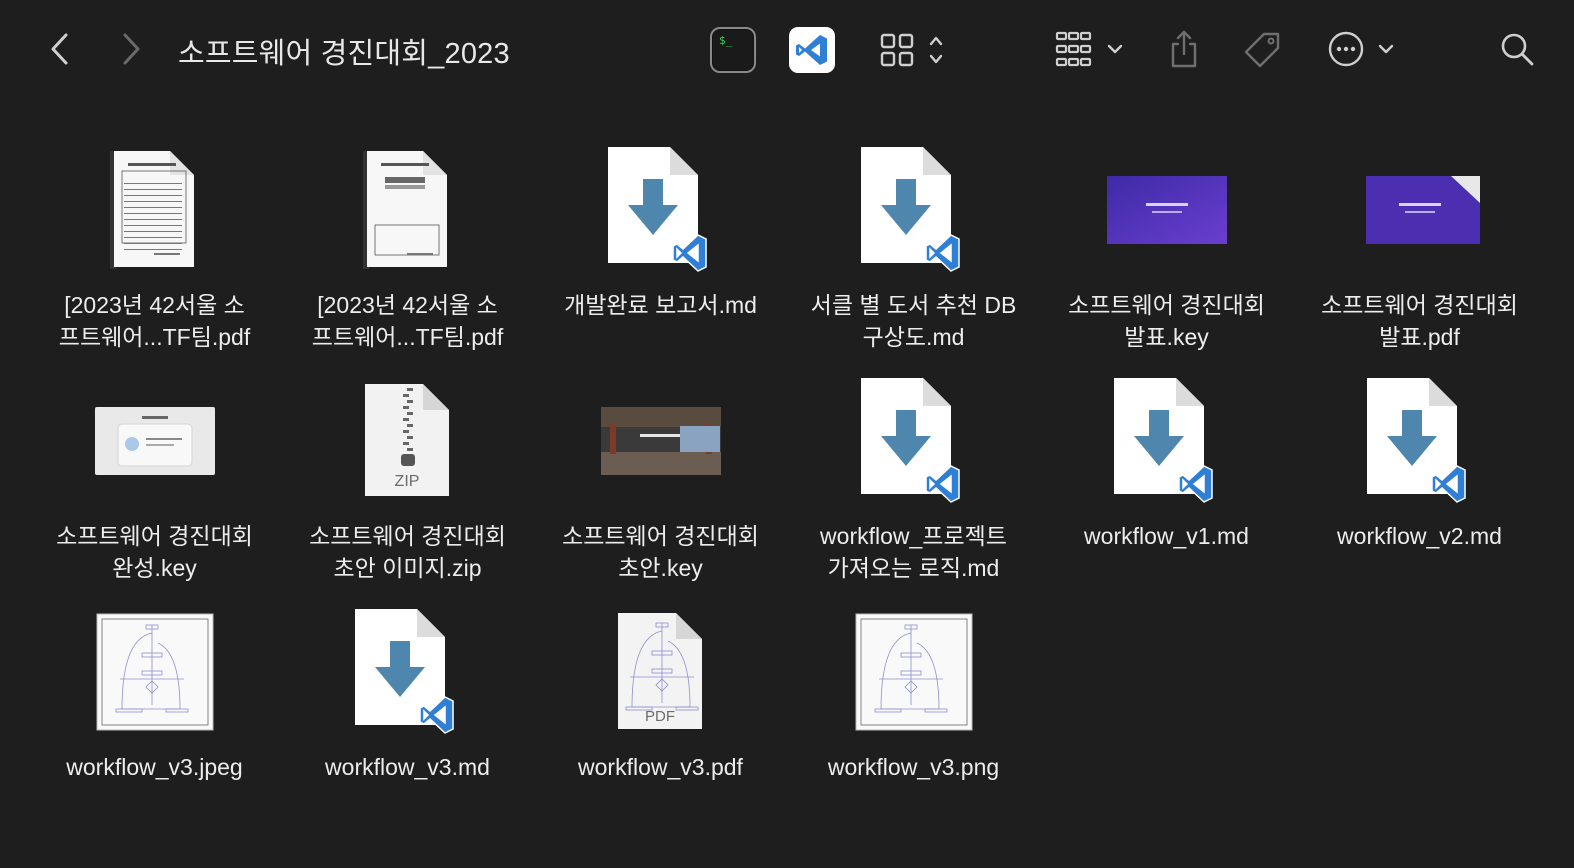 The image size is (1574, 868). Describe the element at coordinates (913, 337) in the screenshot. I see `file-name-line: 구상도.md` at that location.